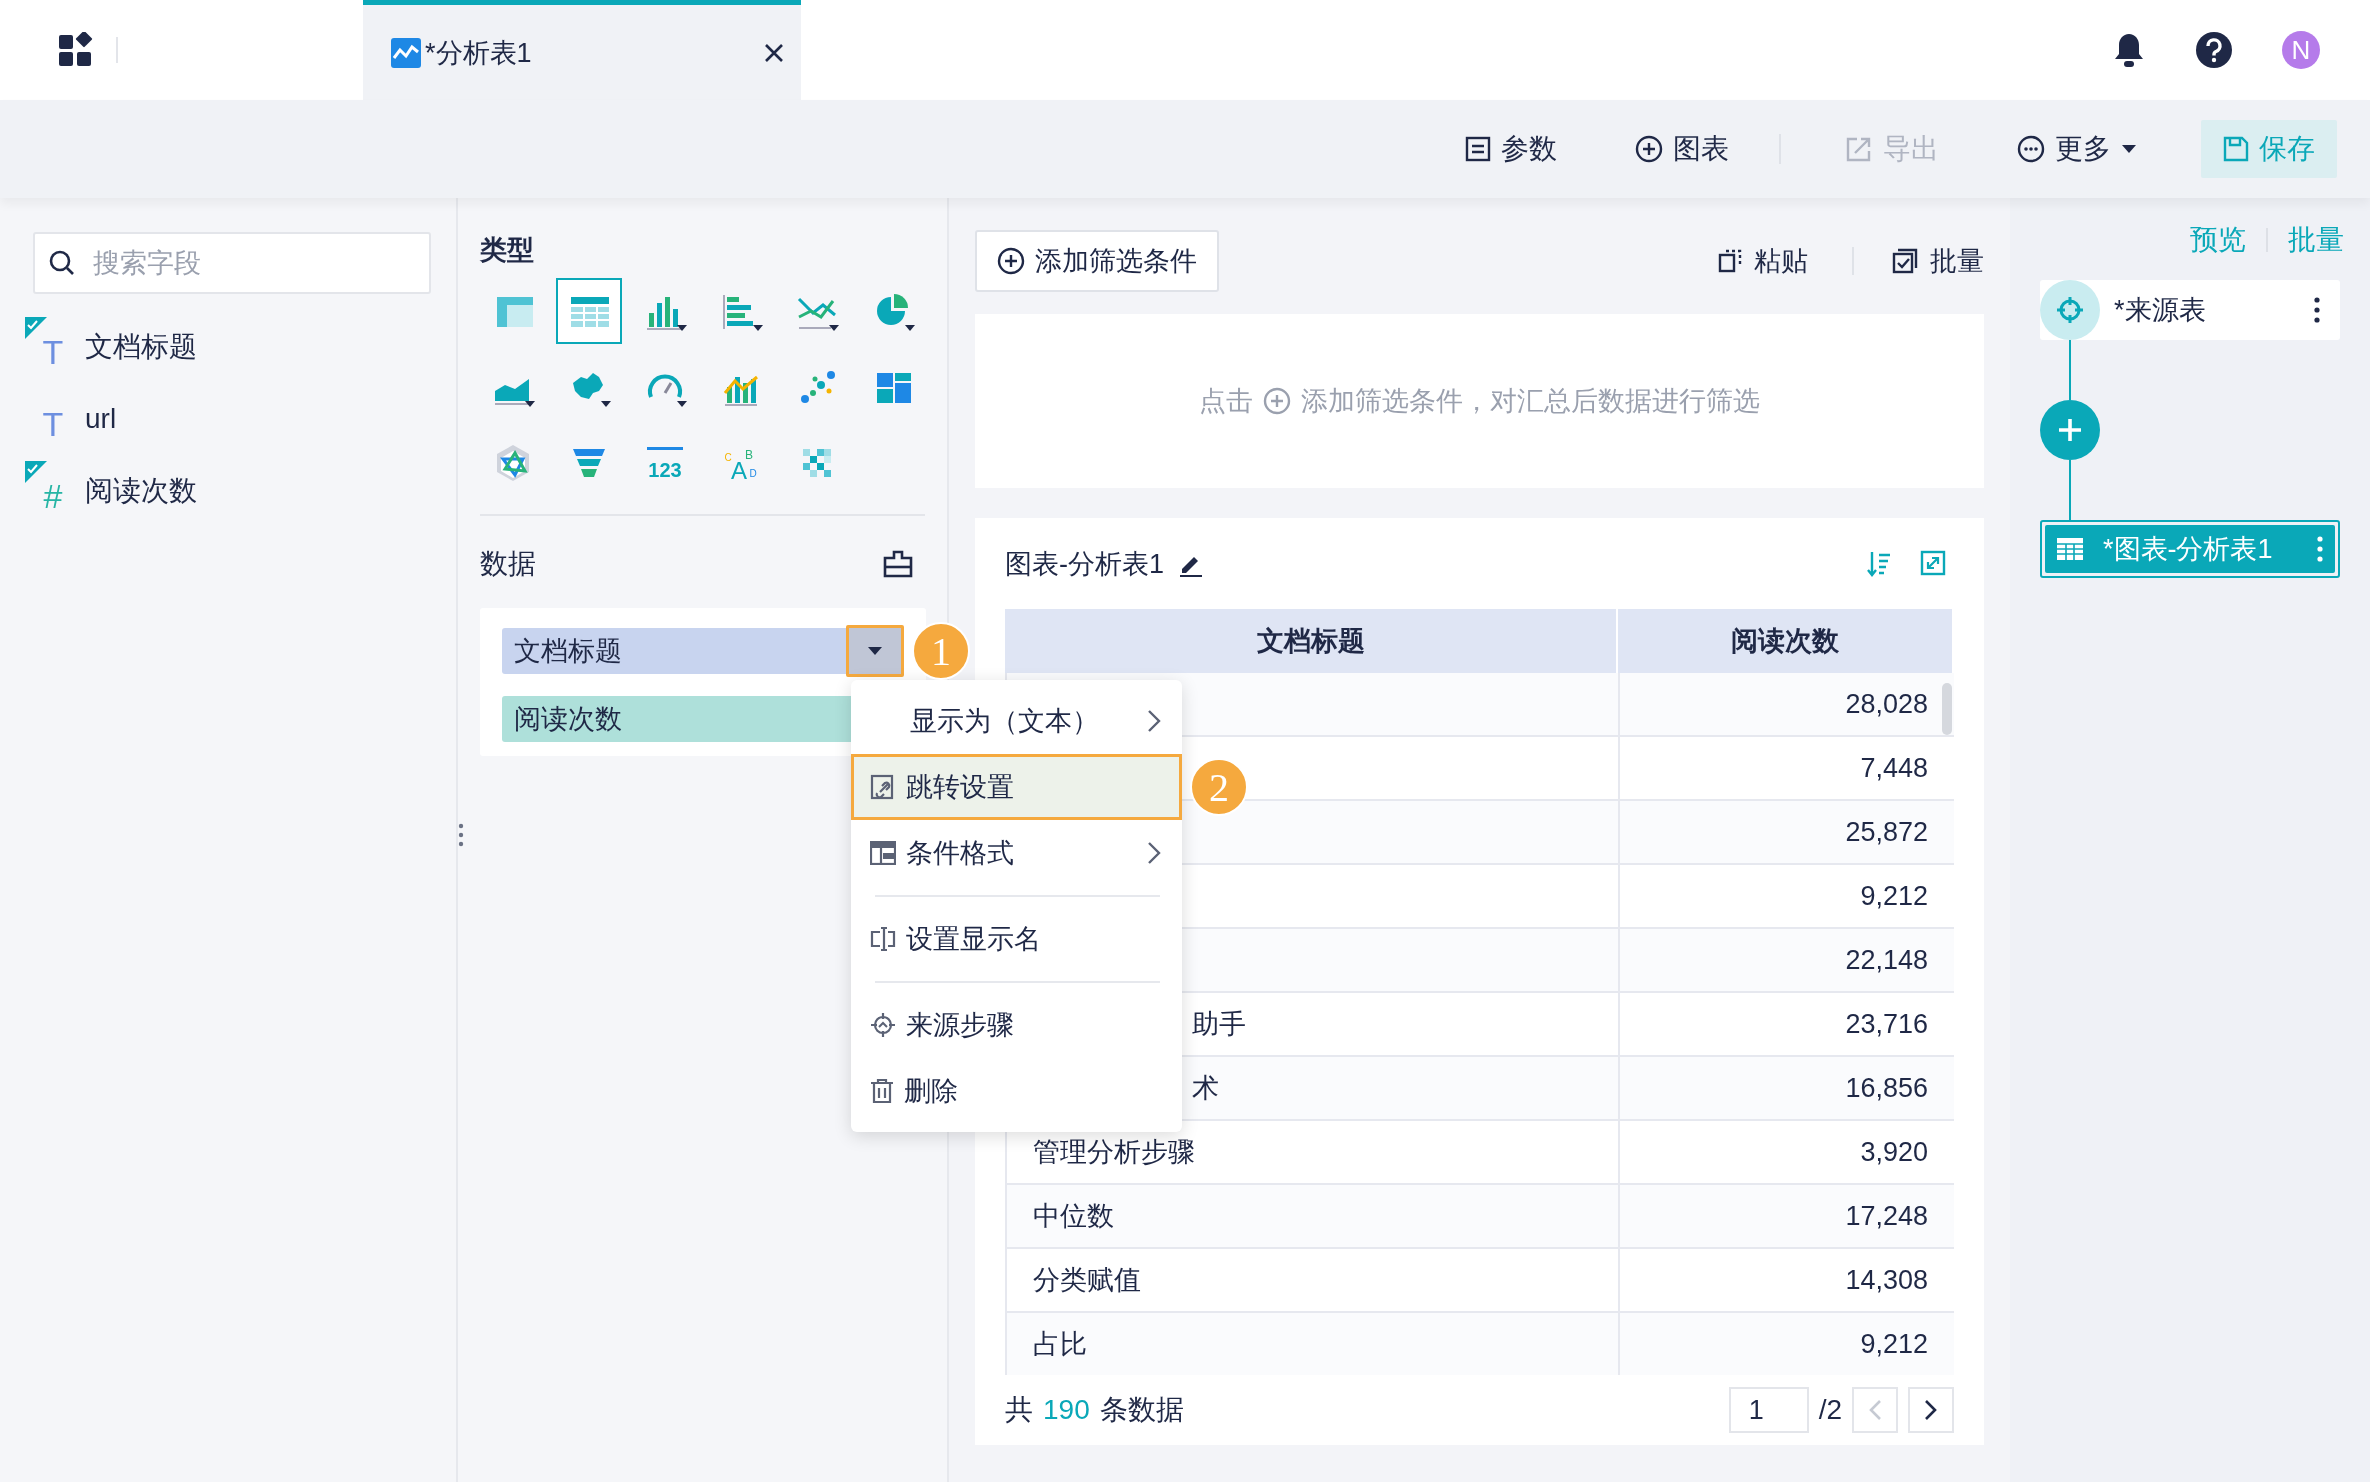 This screenshot has height=1482, width=2370. What do you see at coordinates (1141, 1410) in the screenshot?
I see `record-count-text: 条数据` at bounding box center [1141, 1410].